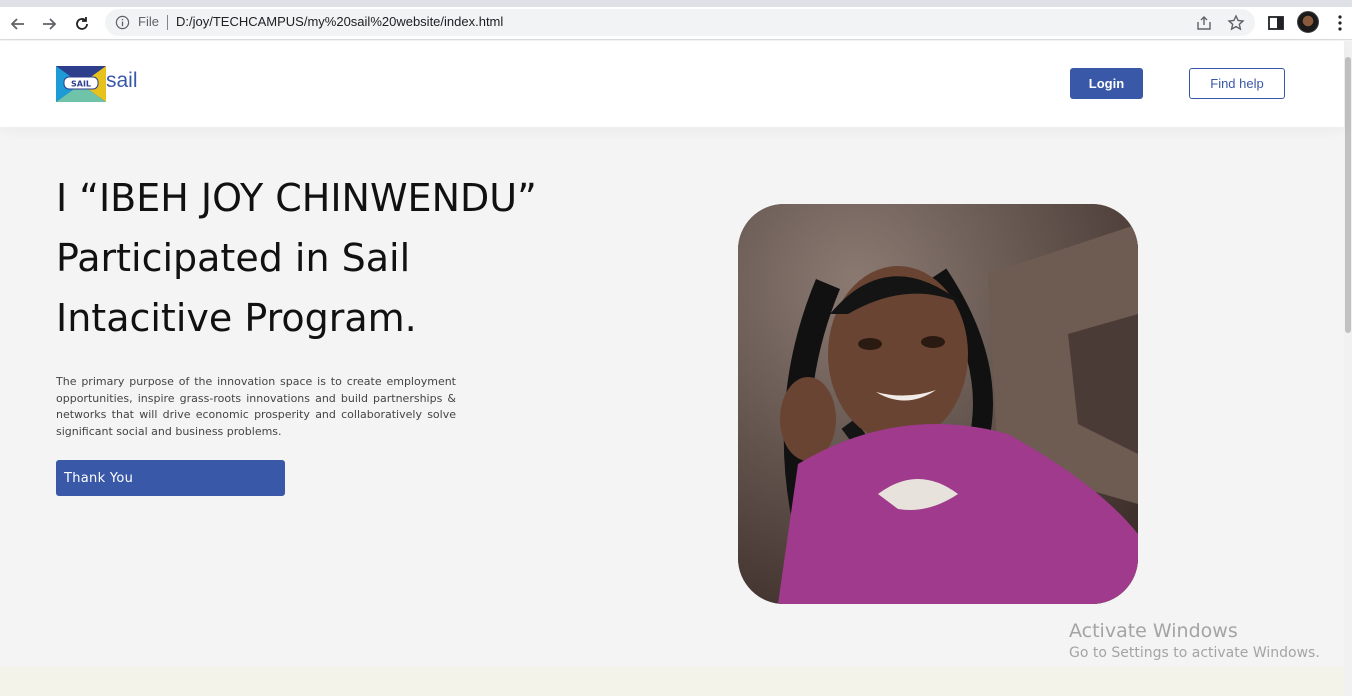 Image resolution: width=1352 pixels, height=696 pixels. I want to click on site-header: SAIL sail Login Find help, so click(672, 84).